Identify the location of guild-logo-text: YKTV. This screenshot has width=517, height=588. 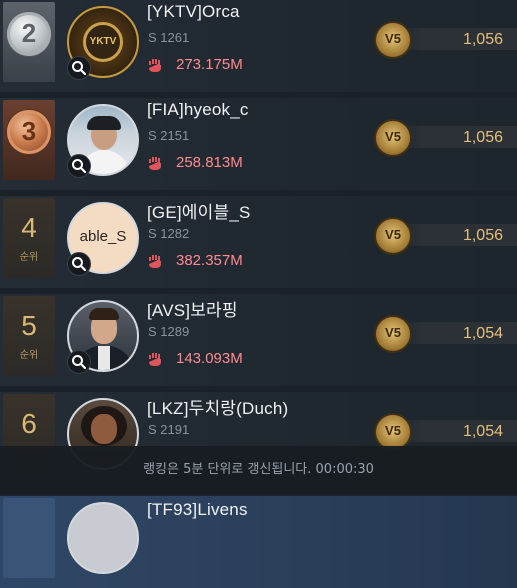
(103, 42).